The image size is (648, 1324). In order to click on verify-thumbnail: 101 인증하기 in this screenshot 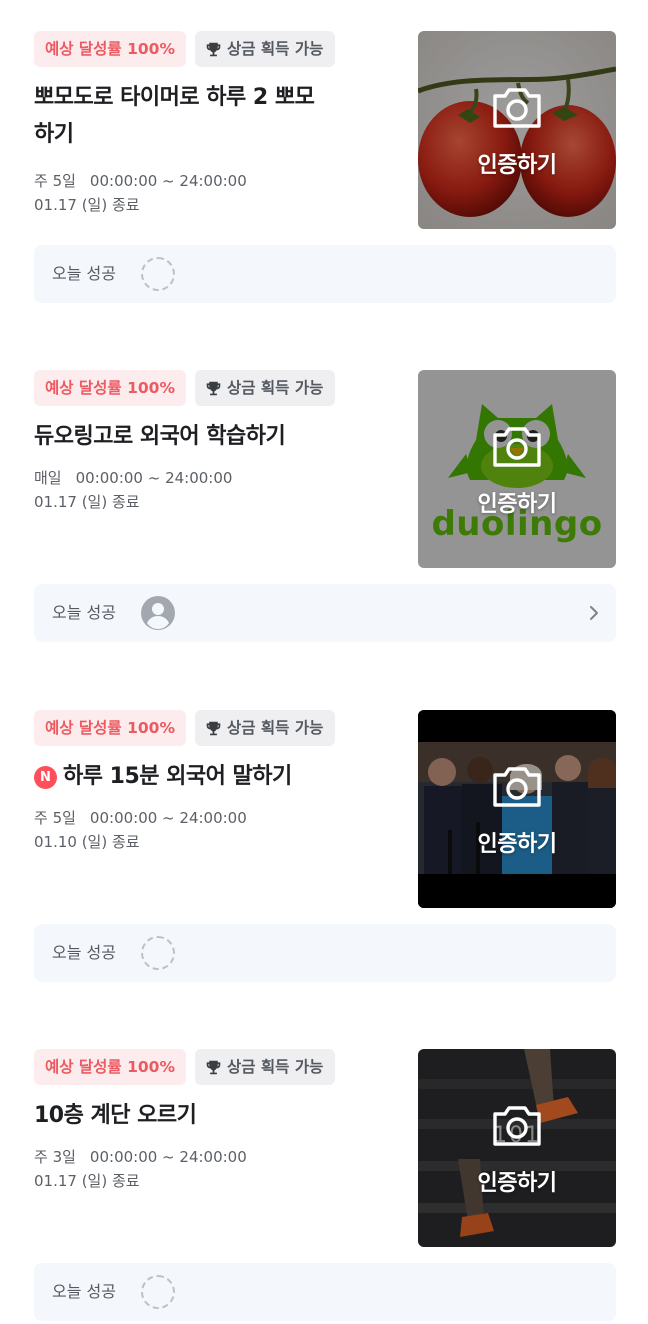, I will do `click(517, 1148)`.